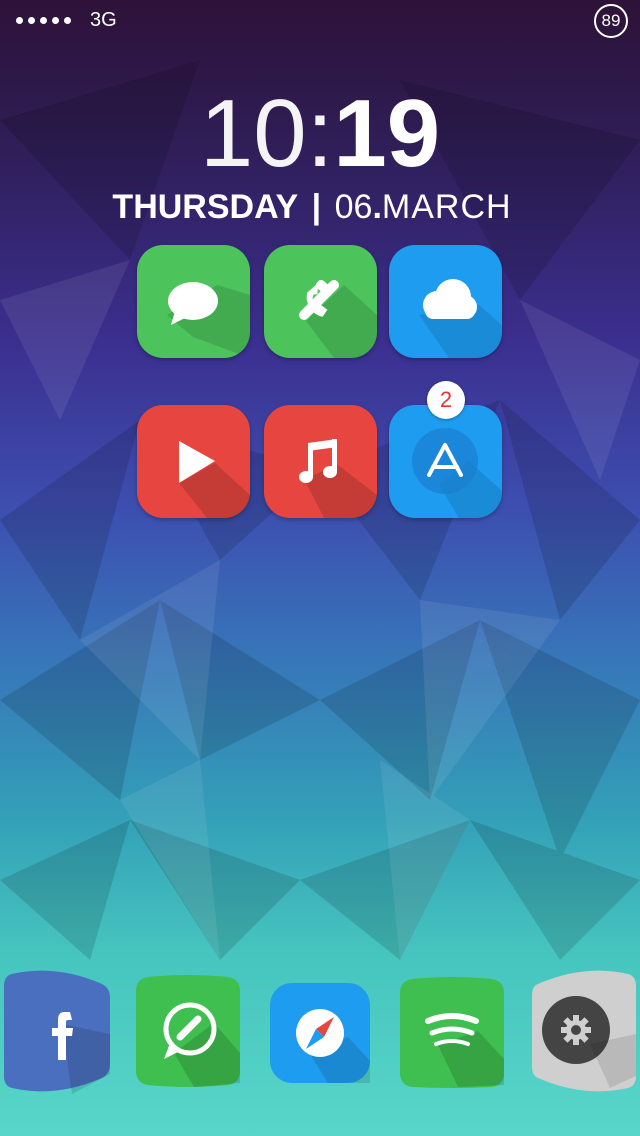 This screenshot has width=640, height=1136. What do you see at coordinates (611, 21) in the screenshot?
I see `battery-indicator: 89` at bounding box center [611, 21].